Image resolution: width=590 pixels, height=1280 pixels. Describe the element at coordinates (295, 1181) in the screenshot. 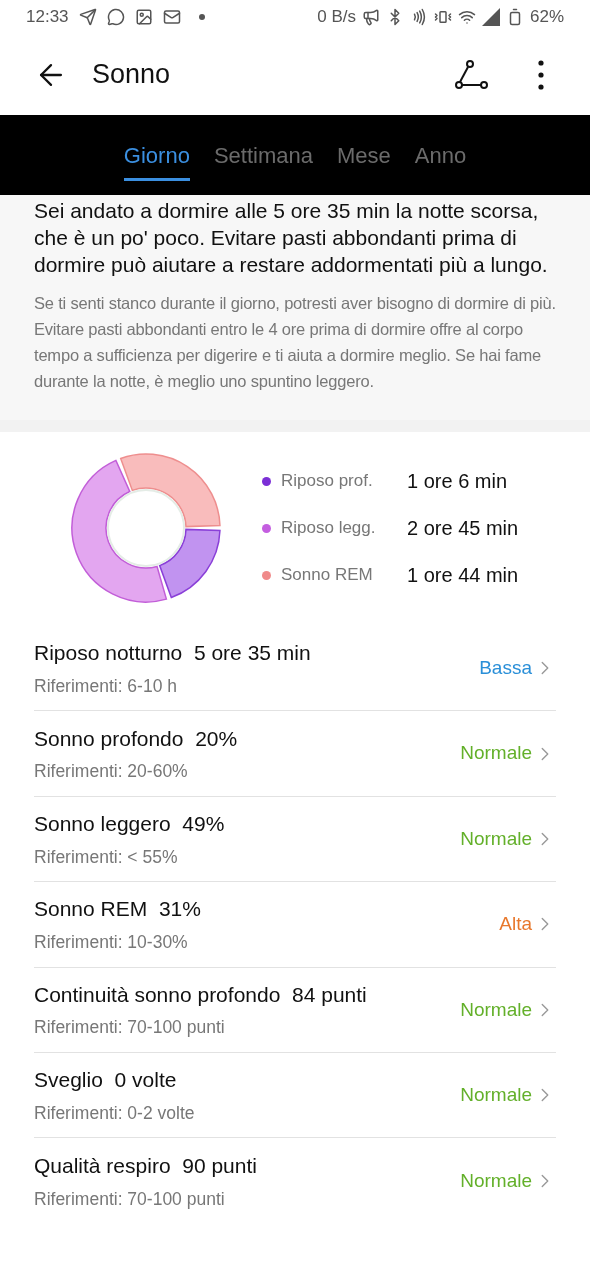

I see `metric-row: Qualità respiro 90 punti Riferimenti: 70-100 punti Normale` at that location.